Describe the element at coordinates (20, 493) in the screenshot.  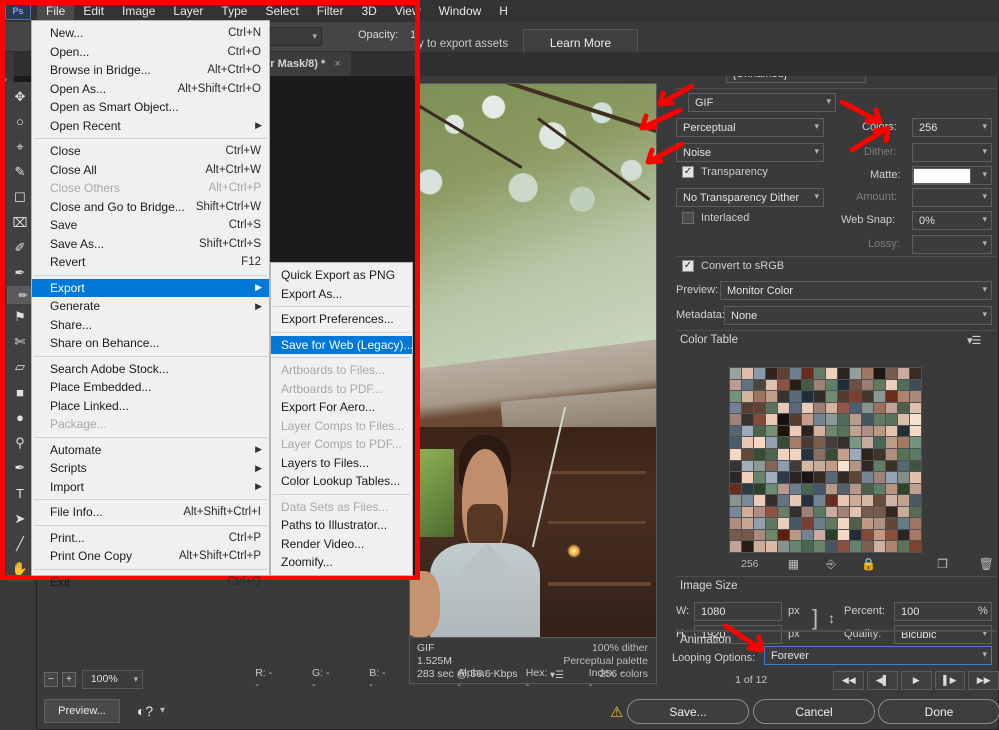
I see `type-icon: T` at that location.